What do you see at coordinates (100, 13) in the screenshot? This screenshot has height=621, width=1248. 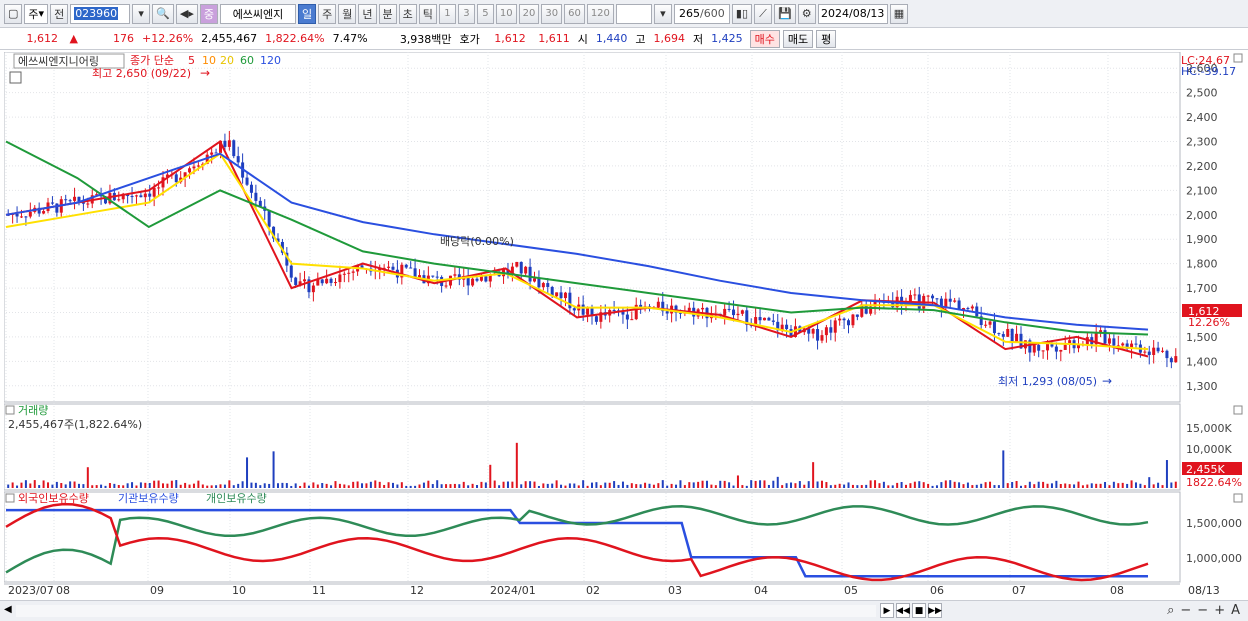 I see `stock-code-input: 023960` at bounding box center [100, 13].